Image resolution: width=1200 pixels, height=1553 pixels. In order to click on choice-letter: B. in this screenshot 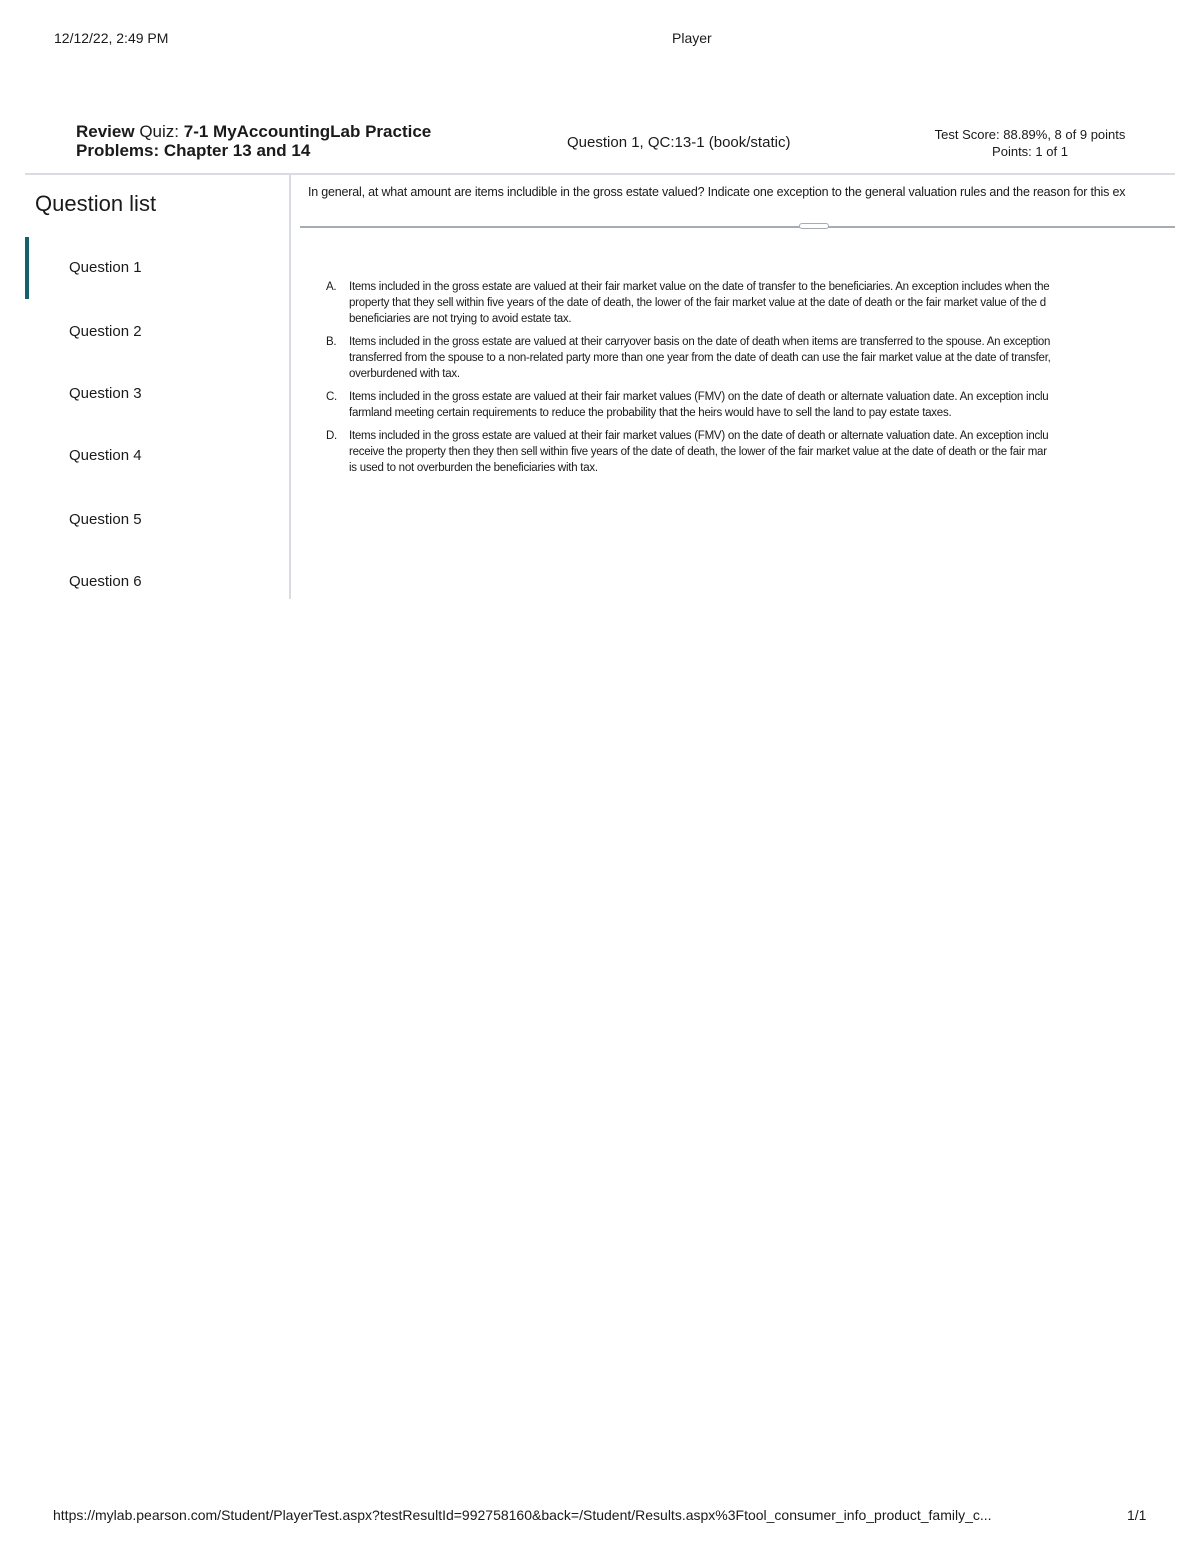, I will do `click(331, 342)`.